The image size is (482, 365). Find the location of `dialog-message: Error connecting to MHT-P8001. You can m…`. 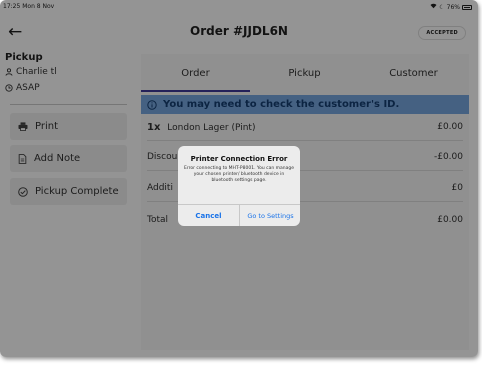

dialog-message: Error connecting to MHT-P8001. You can m… is located at coordinates (239, 174).